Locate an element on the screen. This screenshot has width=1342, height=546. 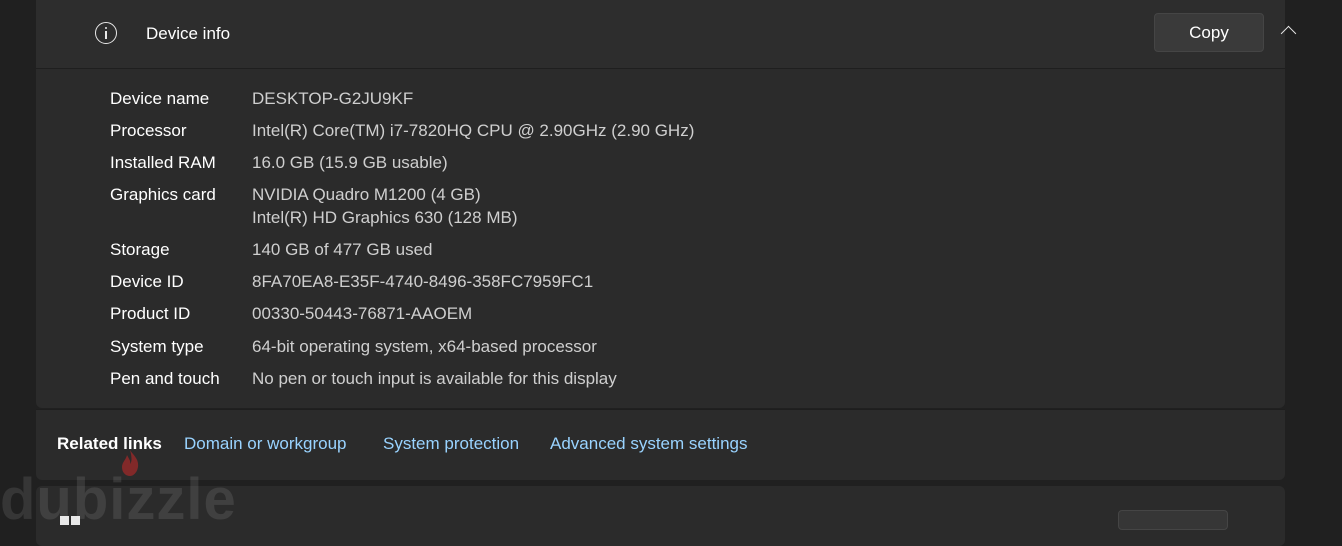
spec-label-processor: Processor is located at coordinates (148, 130).